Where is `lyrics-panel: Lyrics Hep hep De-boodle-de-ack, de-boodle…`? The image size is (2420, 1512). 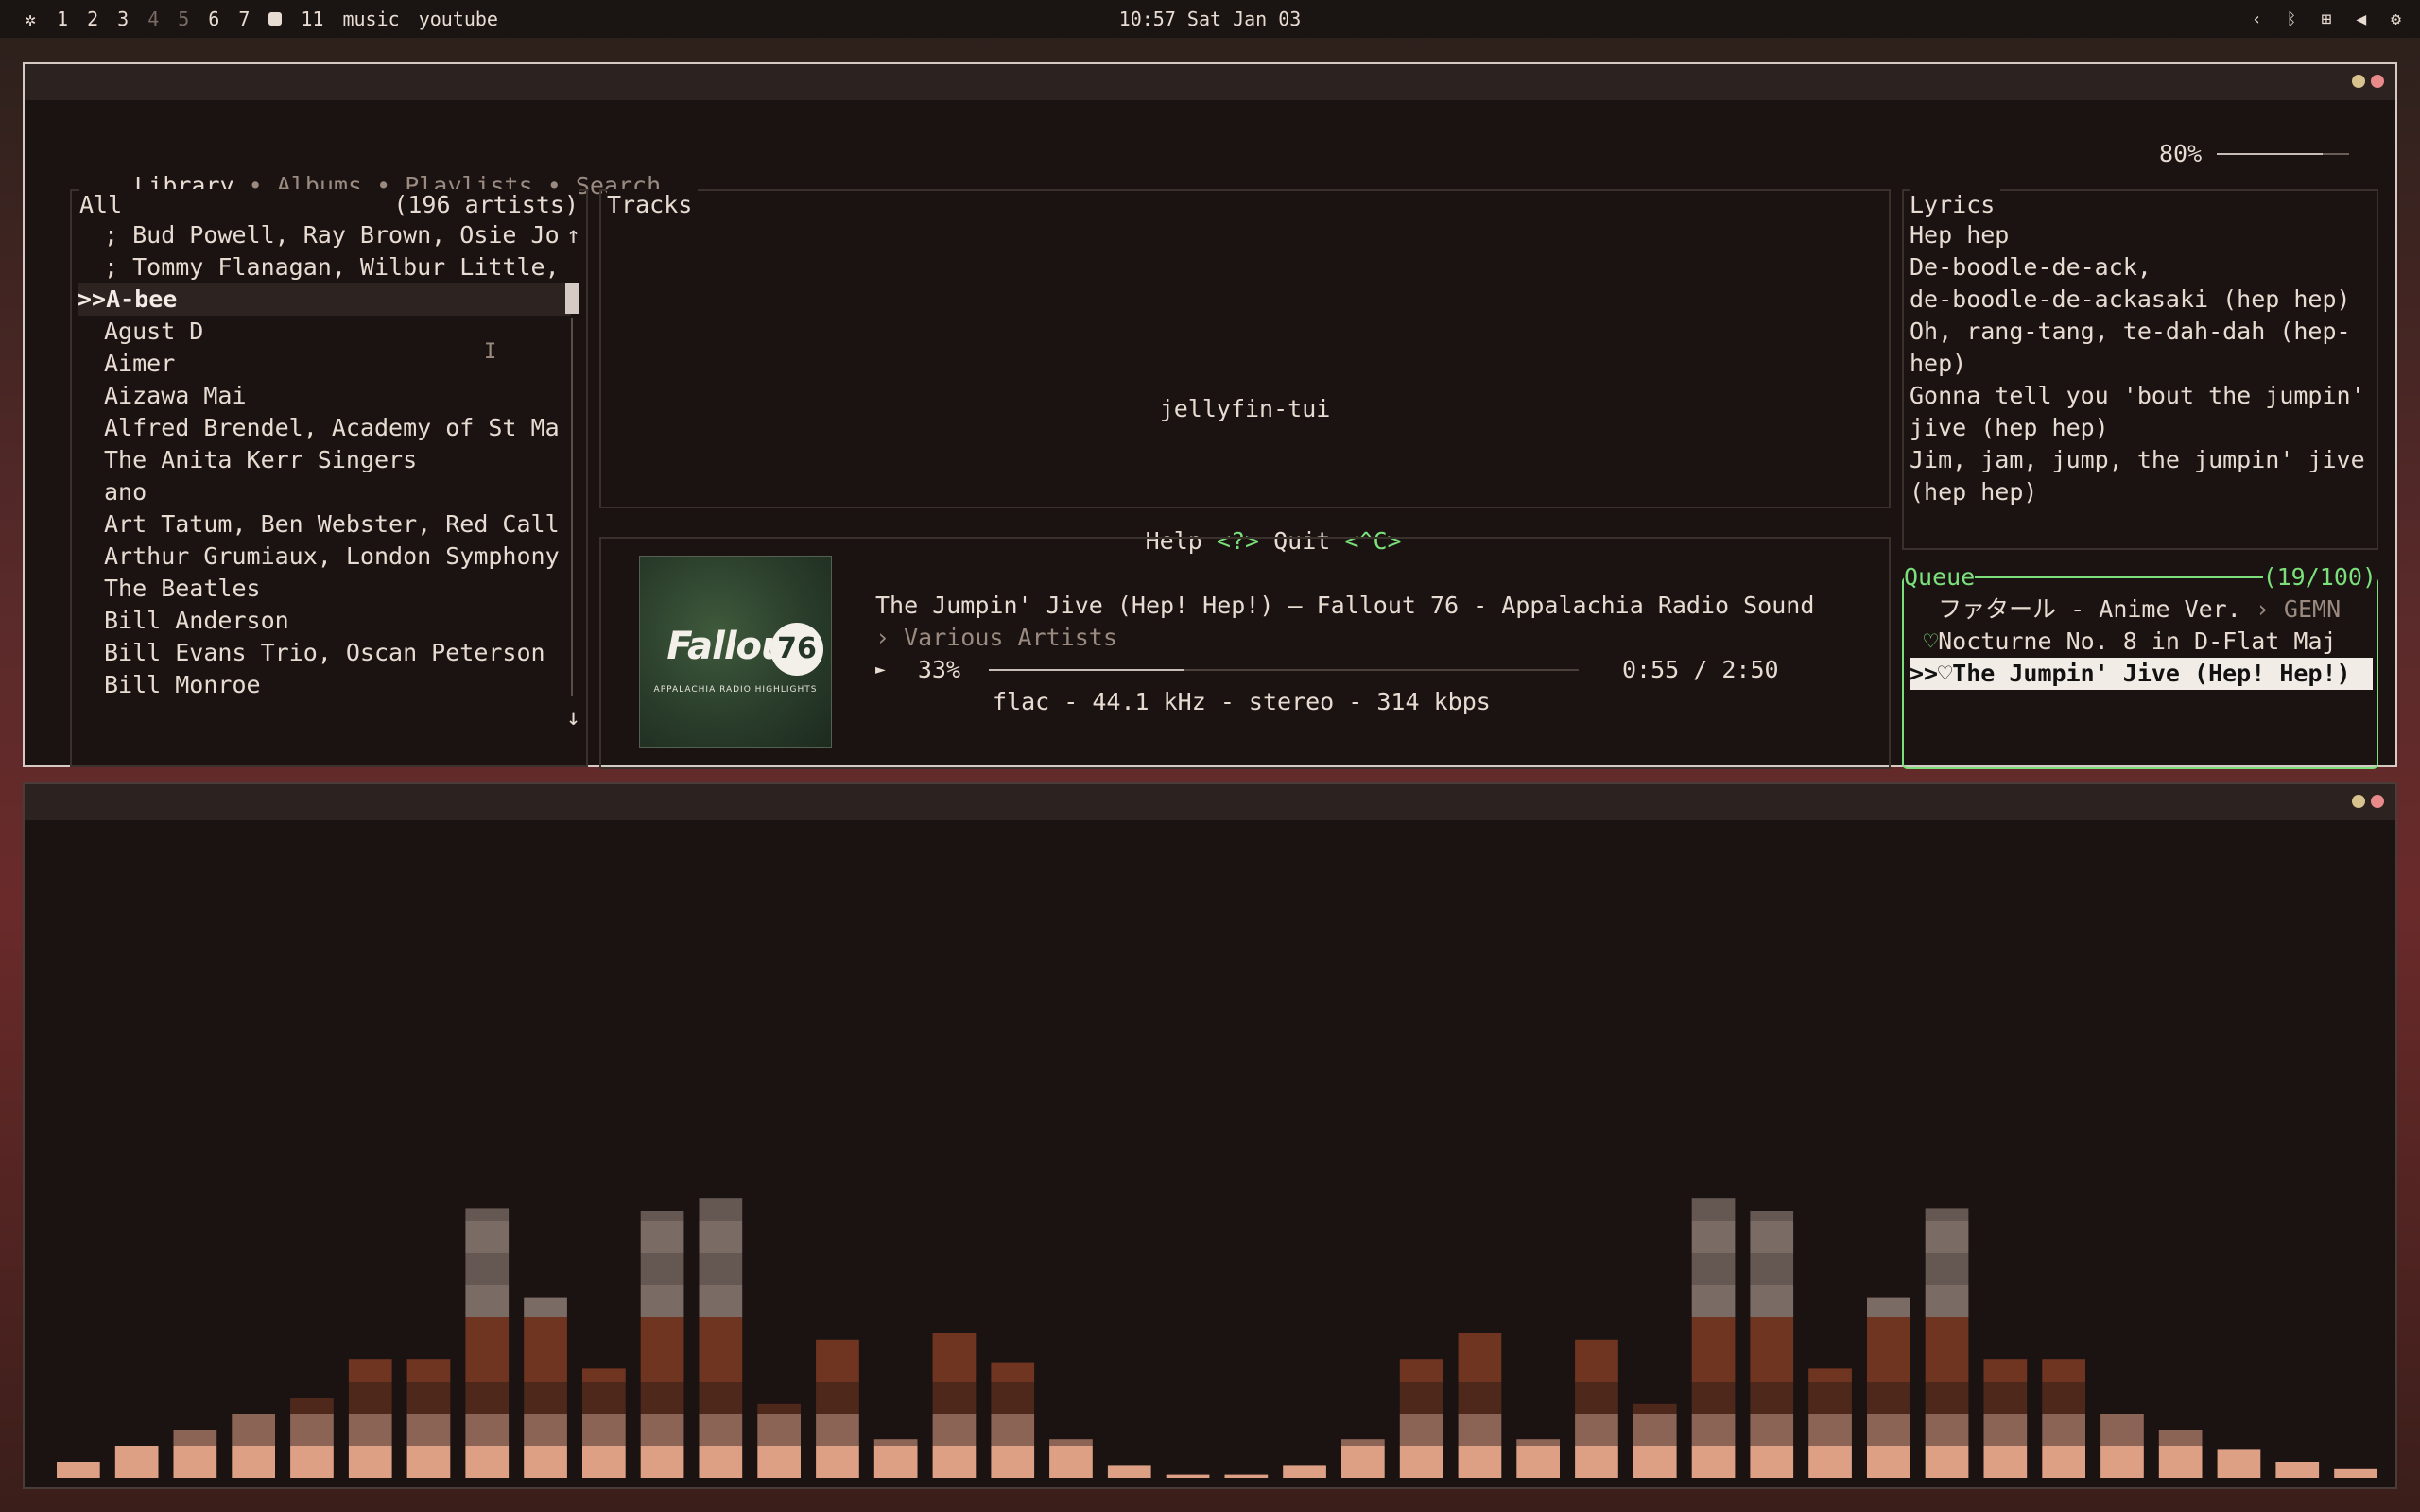 lyrics-panel: Lyrics Hep hep De-boodle-de-ack, de-boodle… is located at coordinates (2140, 369).